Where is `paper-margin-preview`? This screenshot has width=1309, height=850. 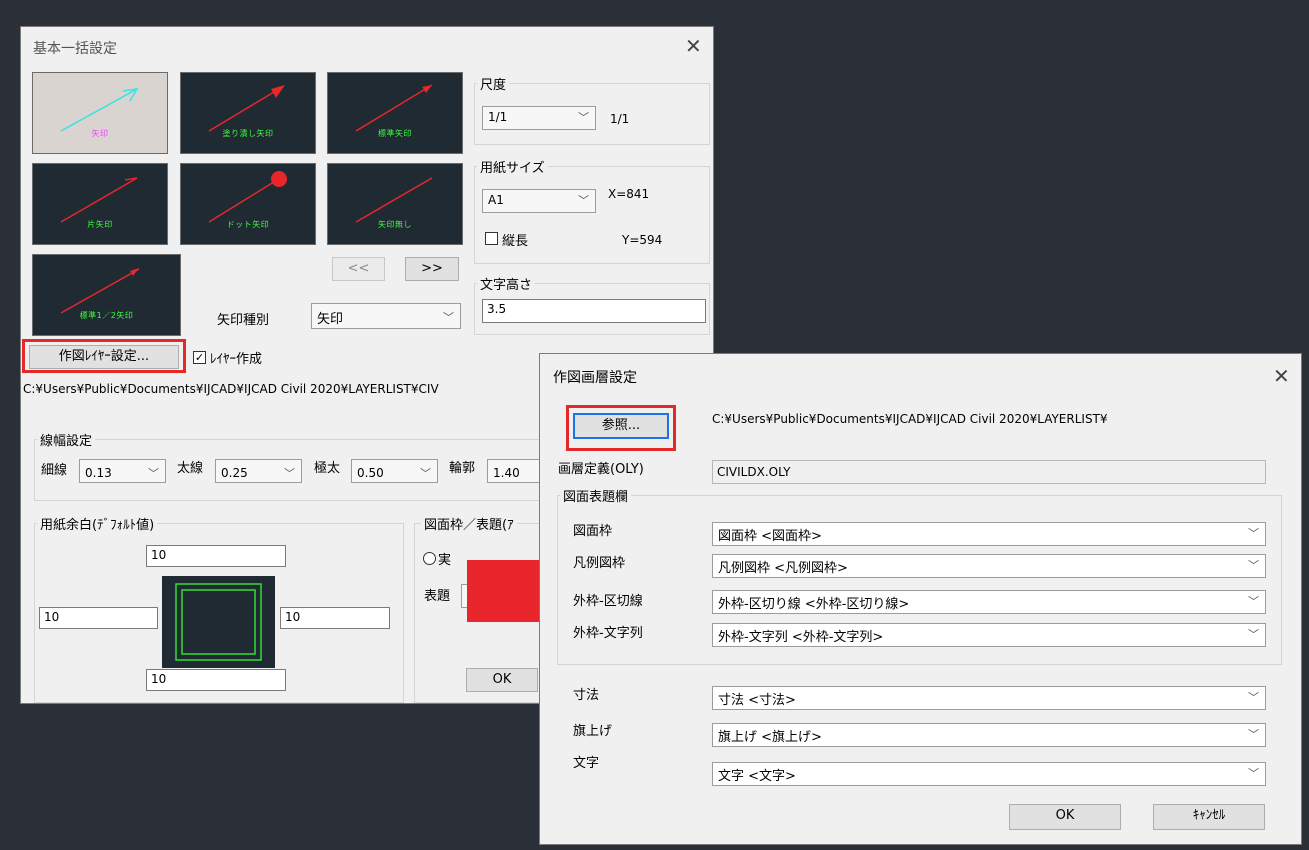 paper-margin-preview is located at coordinates (218, 622).